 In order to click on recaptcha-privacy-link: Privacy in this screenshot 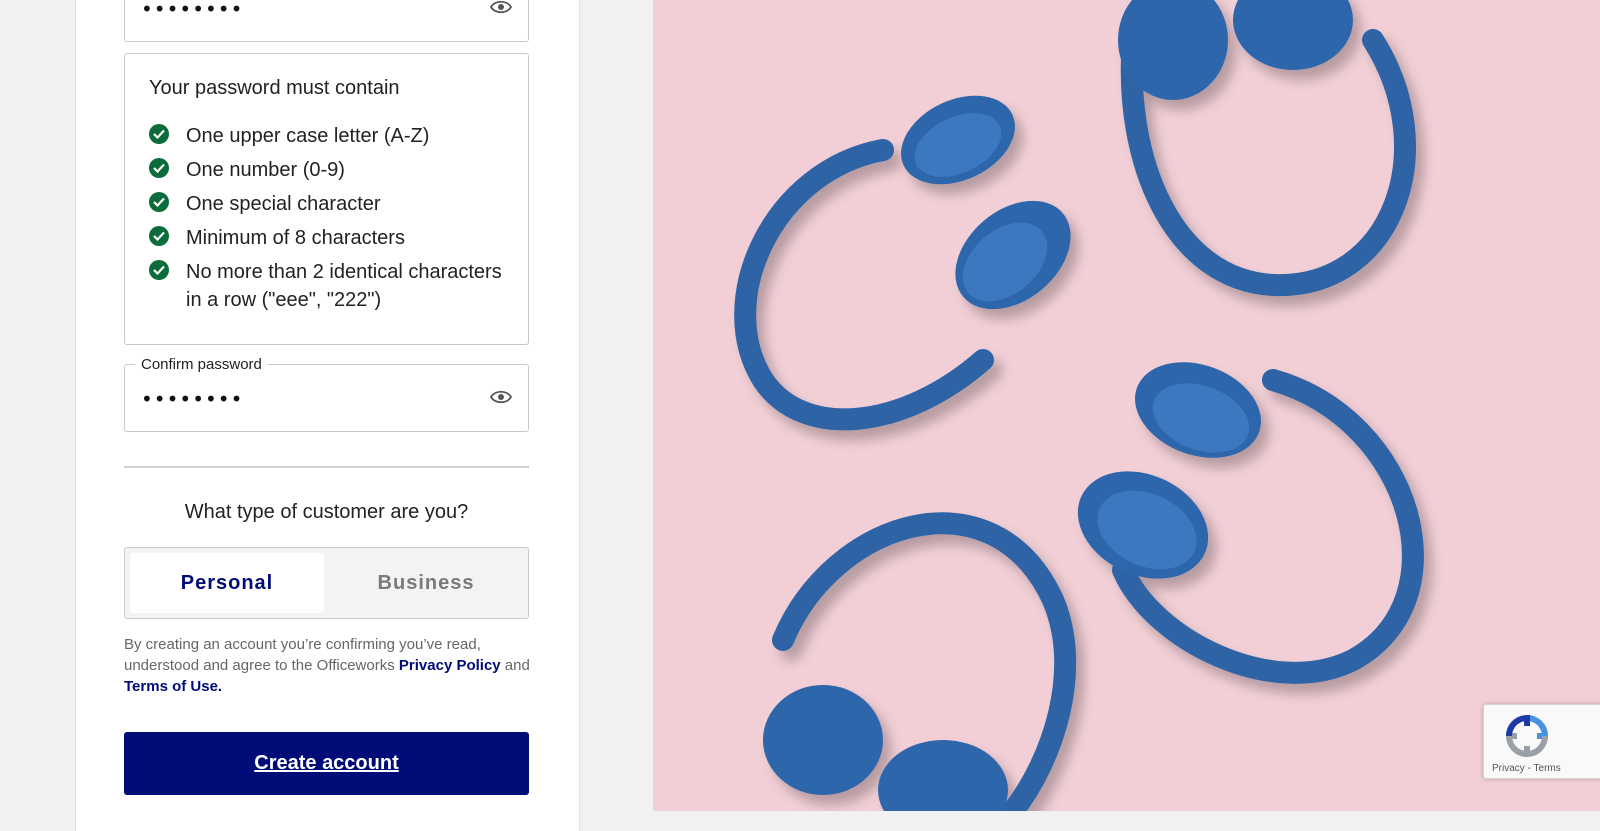, I will do `click(1508, 768)`.